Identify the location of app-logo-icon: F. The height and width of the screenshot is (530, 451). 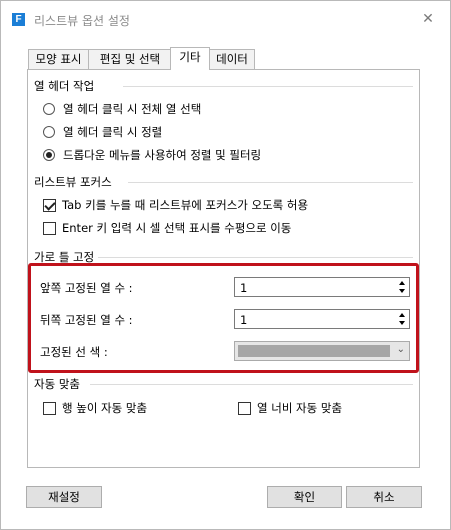
(18, 19).